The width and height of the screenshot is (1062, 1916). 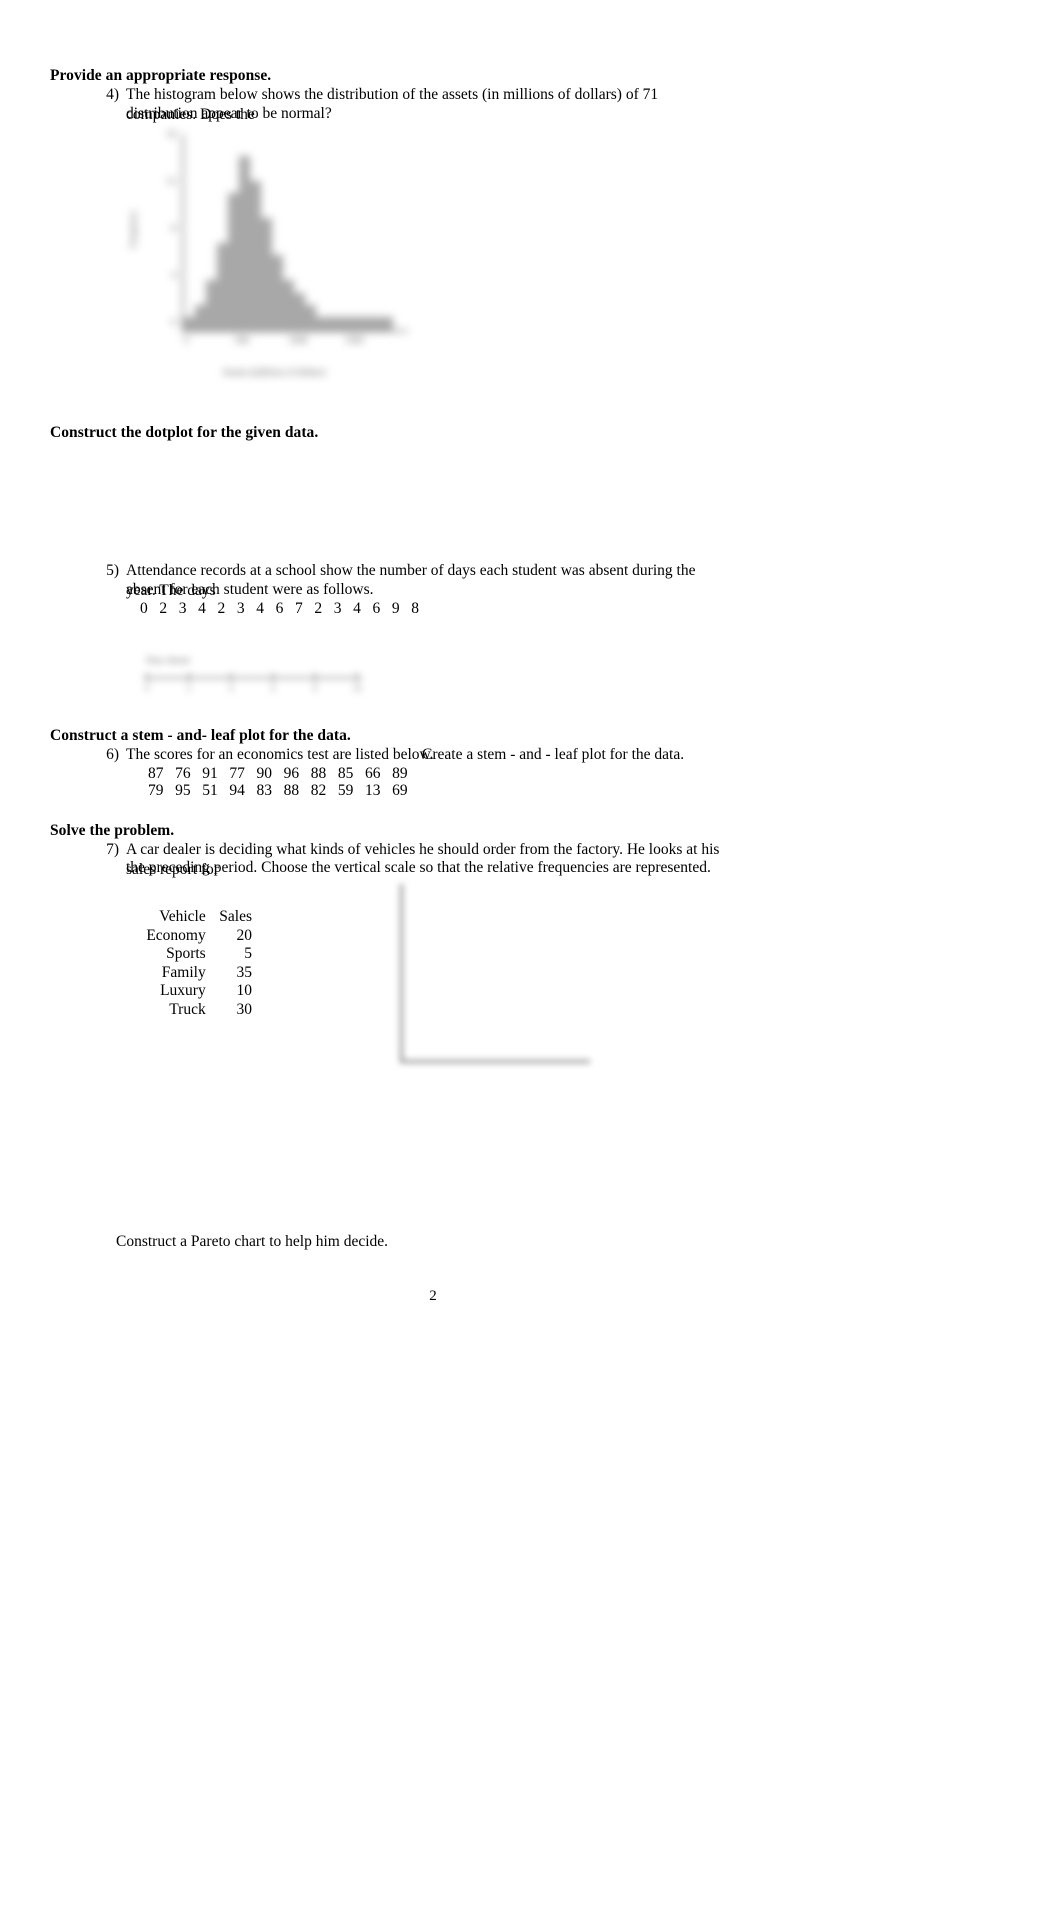 I want to click on cell-sales-truck: 30, so click(x=244, y=1009).